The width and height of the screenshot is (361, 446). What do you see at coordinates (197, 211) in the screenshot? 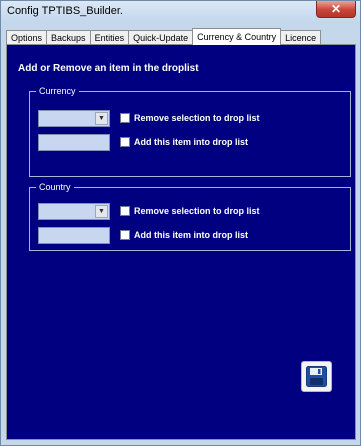
I see `country-remove-label: Remove selection to drop list` at bounding box center [197, 211].